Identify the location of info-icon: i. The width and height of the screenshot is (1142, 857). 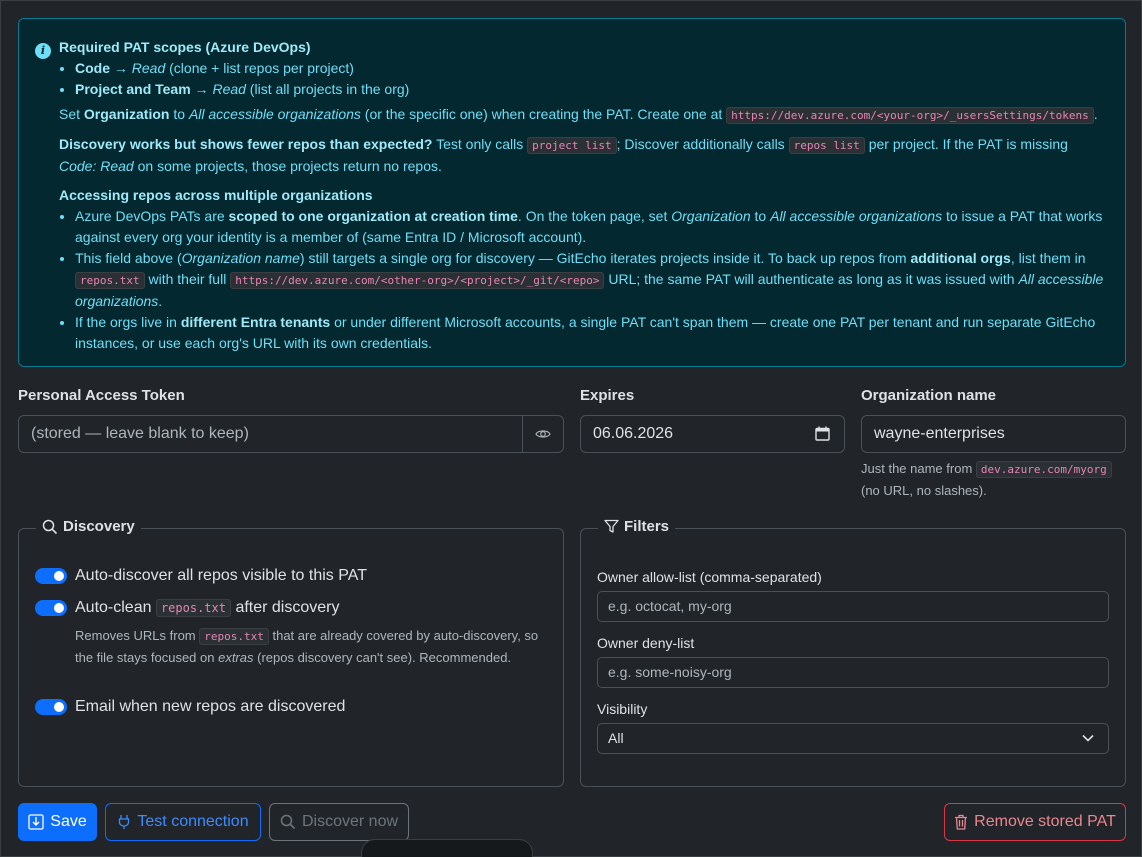
(43, 51).